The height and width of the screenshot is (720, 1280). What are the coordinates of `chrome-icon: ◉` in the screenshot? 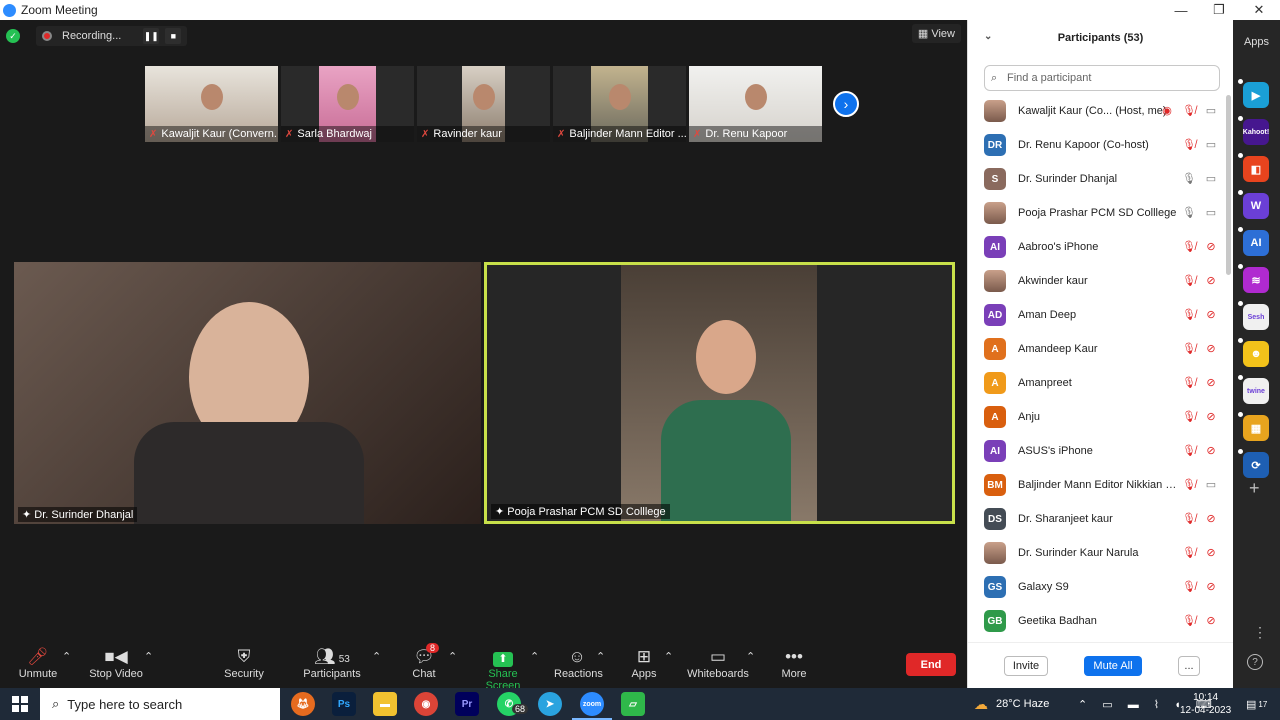 It's located at (426, 704).